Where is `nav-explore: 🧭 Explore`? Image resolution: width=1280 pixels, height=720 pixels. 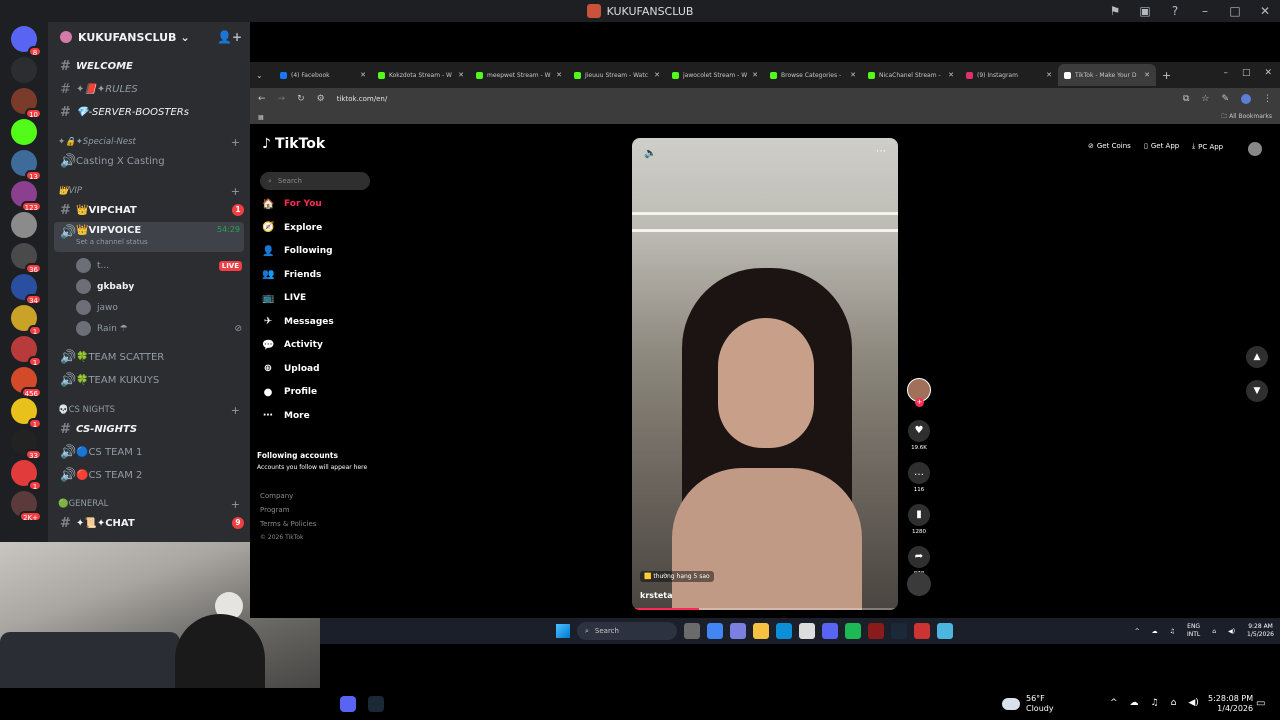
nav-explore: 🧭 Explore is located at coordinates (292, 228).